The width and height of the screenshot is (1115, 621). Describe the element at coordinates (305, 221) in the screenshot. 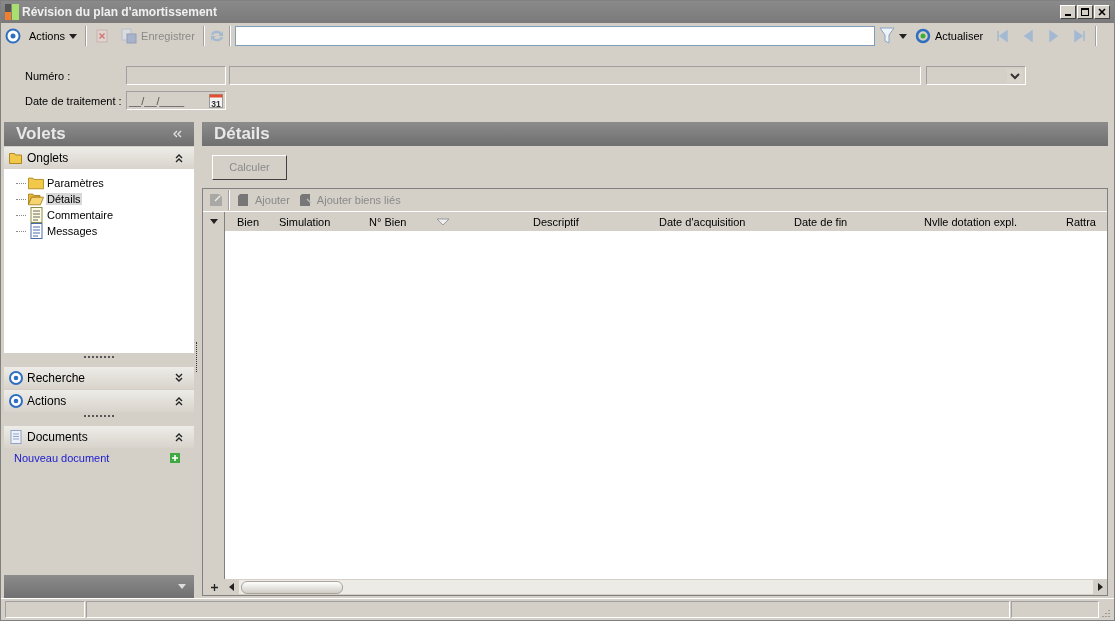

I see `column-header: Simulation` at that location.